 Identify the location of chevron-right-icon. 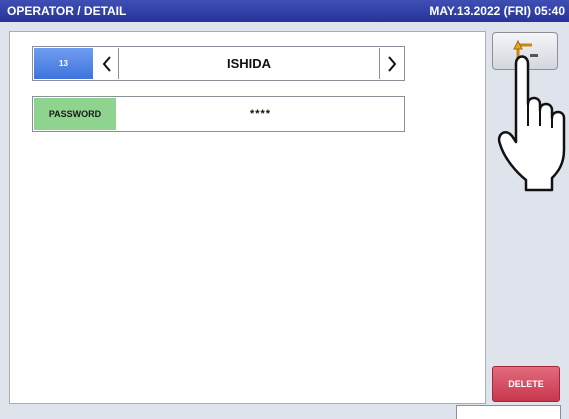
(391, 63).